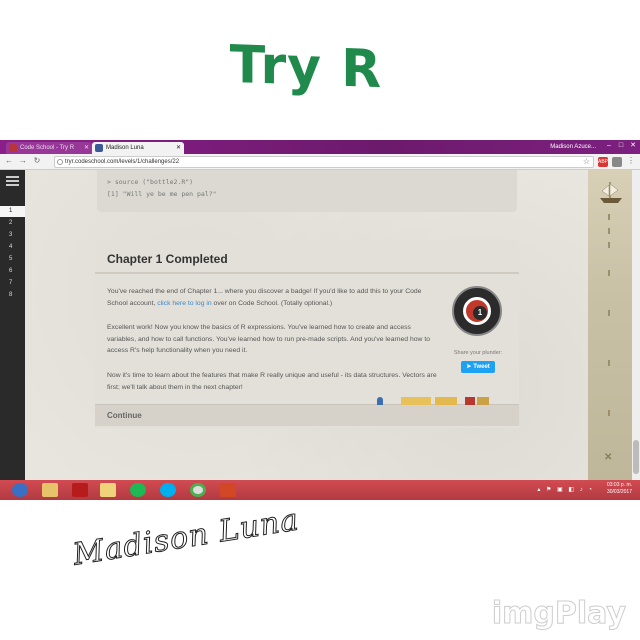 This screenshot has height=640, width=640. Describe the element at coordinates (23, 161) in the screenshot. I see `forward-icon: →` at that location.